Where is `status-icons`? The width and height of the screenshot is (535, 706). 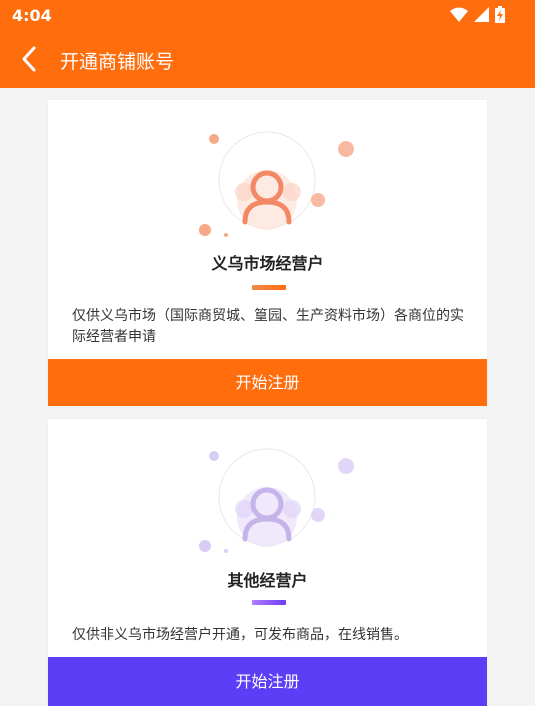
status-icons is located at coordinates (477, 14).